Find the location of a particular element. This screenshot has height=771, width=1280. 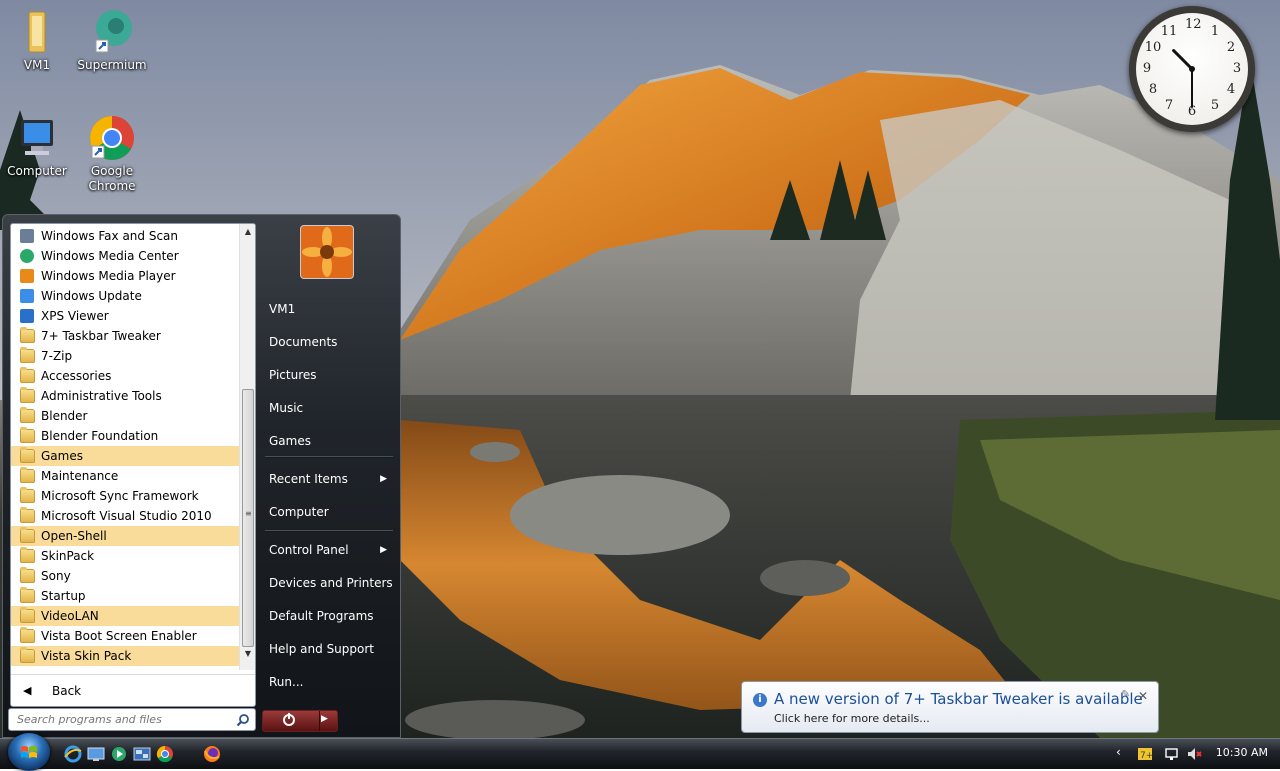

program-item: Games is located at coordinates (125, 456).